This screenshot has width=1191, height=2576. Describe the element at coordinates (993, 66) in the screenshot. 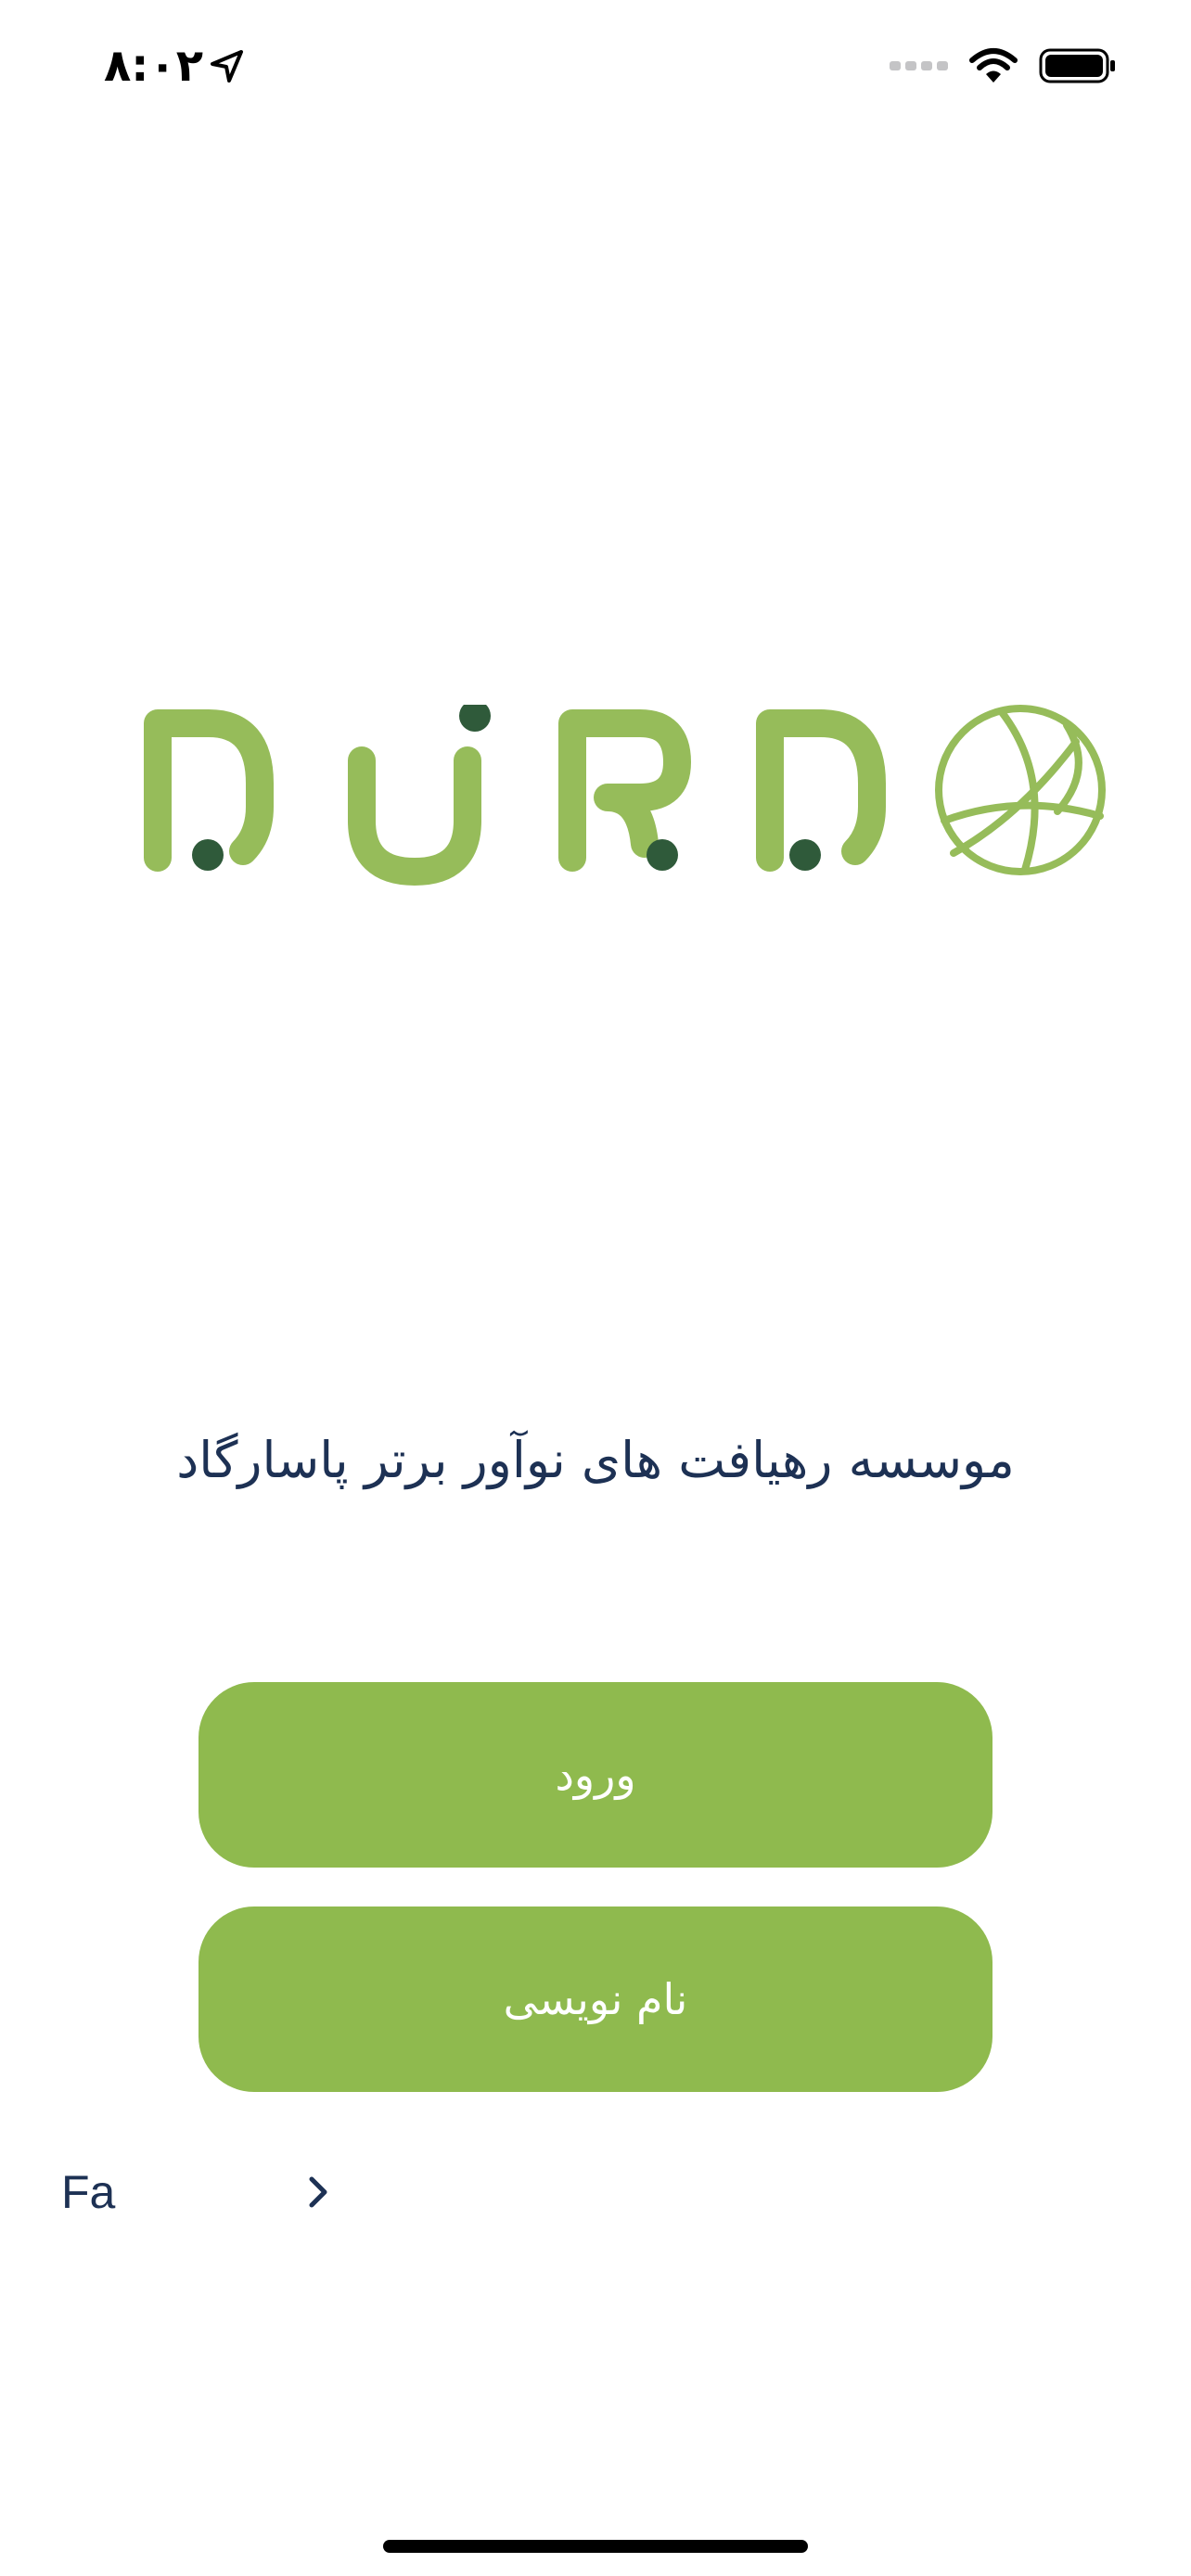

I see `wifi-icon` at that location.